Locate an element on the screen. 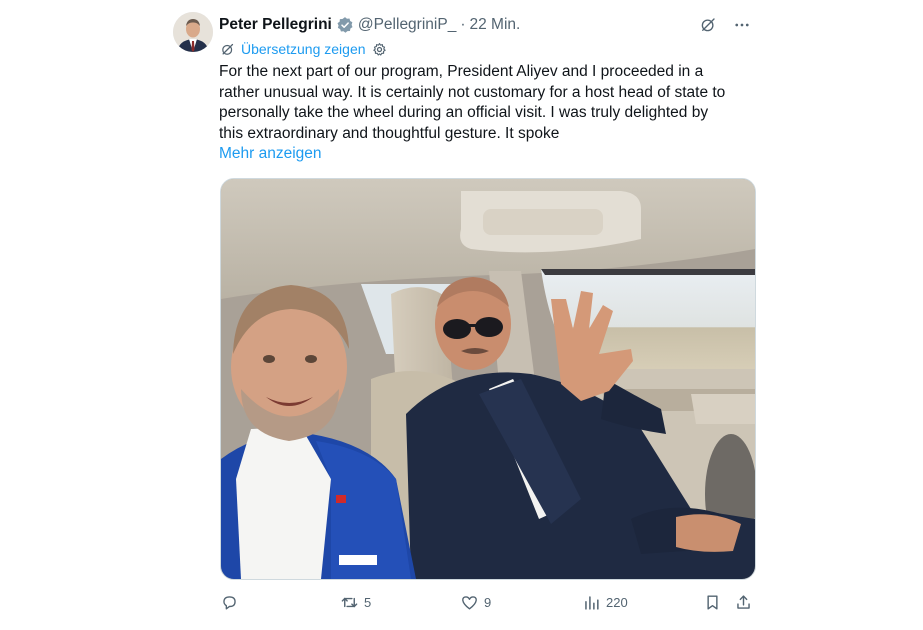 This screenshot has width=923, height=630. repost-button: 5 is located at coordinates (355, 602).